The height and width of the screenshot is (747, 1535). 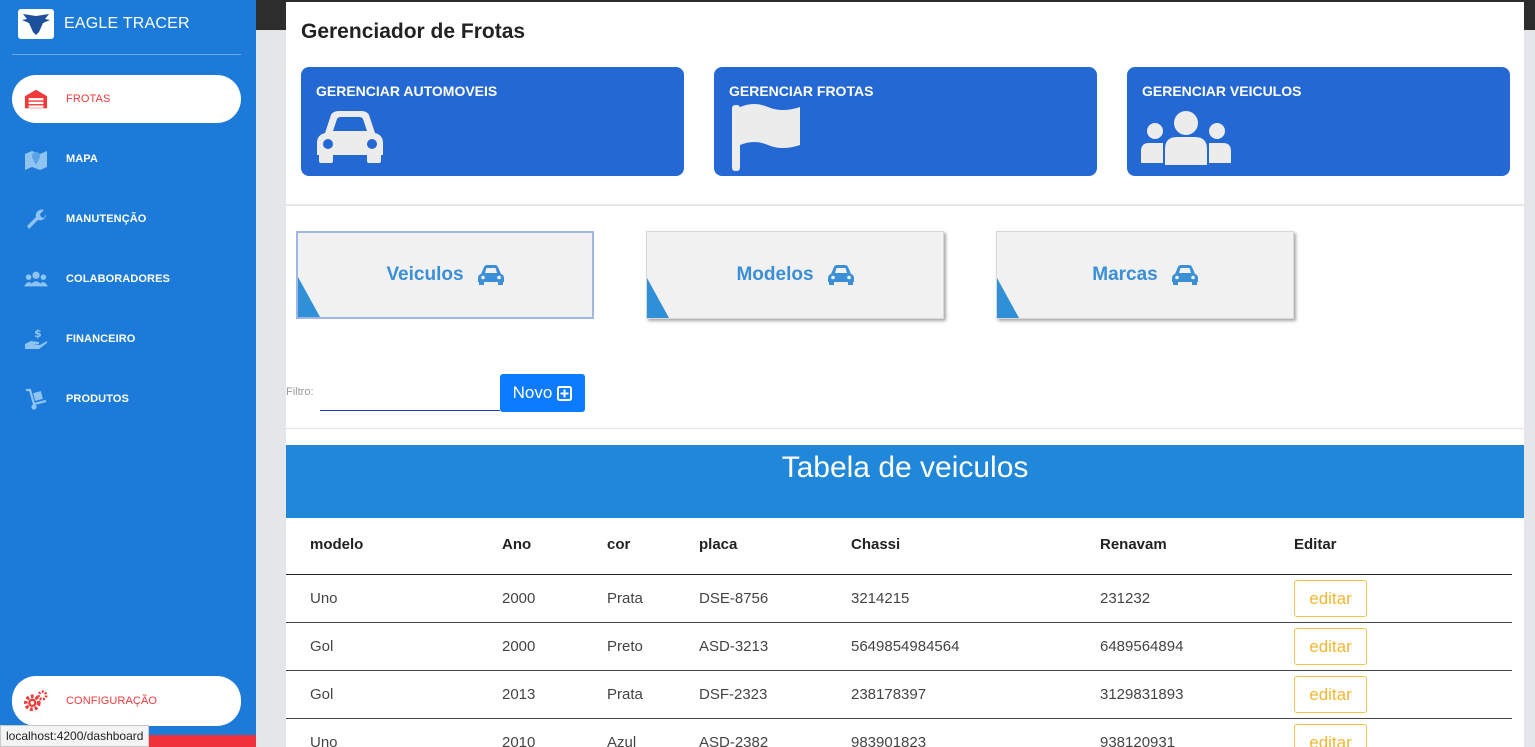 I want to click on card-title: GERENCIAR AUTOMOVEIS, so click(x=407, y=91).